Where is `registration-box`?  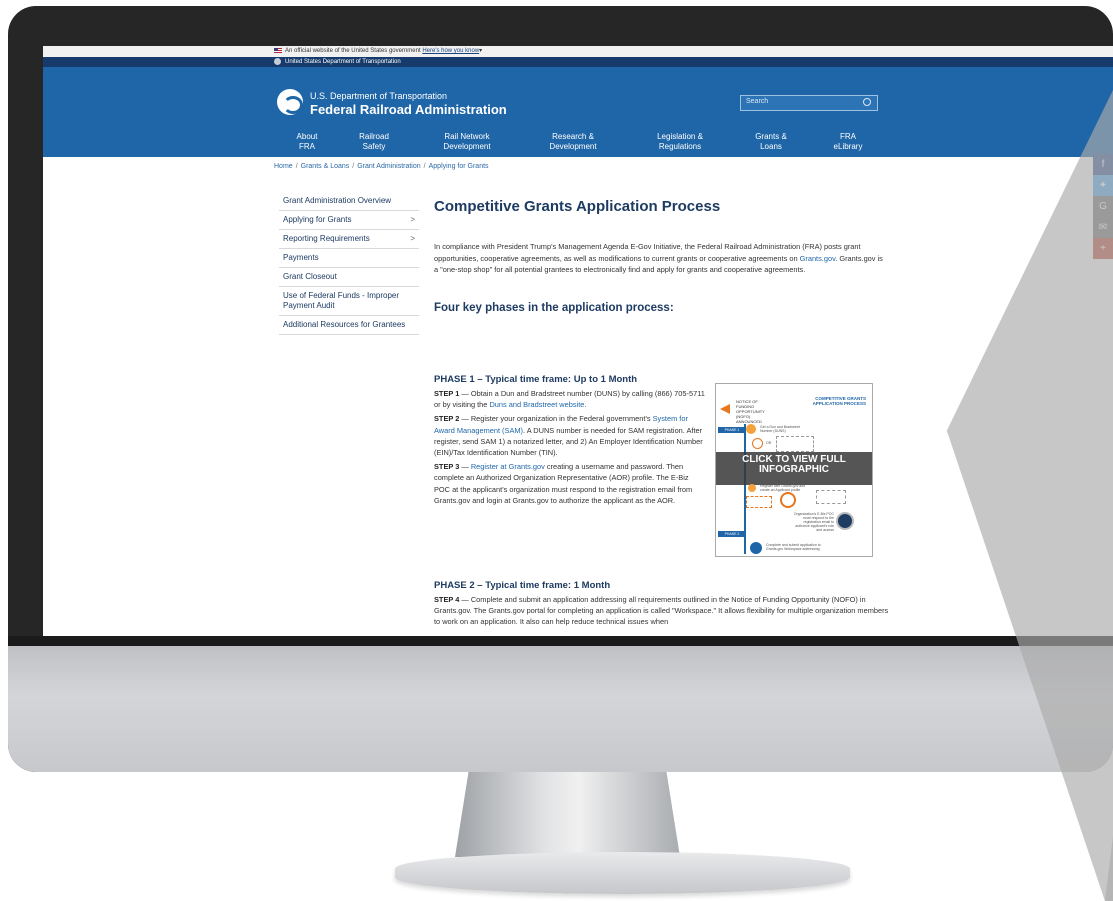 registration-box is located at coordinates (831, 497).